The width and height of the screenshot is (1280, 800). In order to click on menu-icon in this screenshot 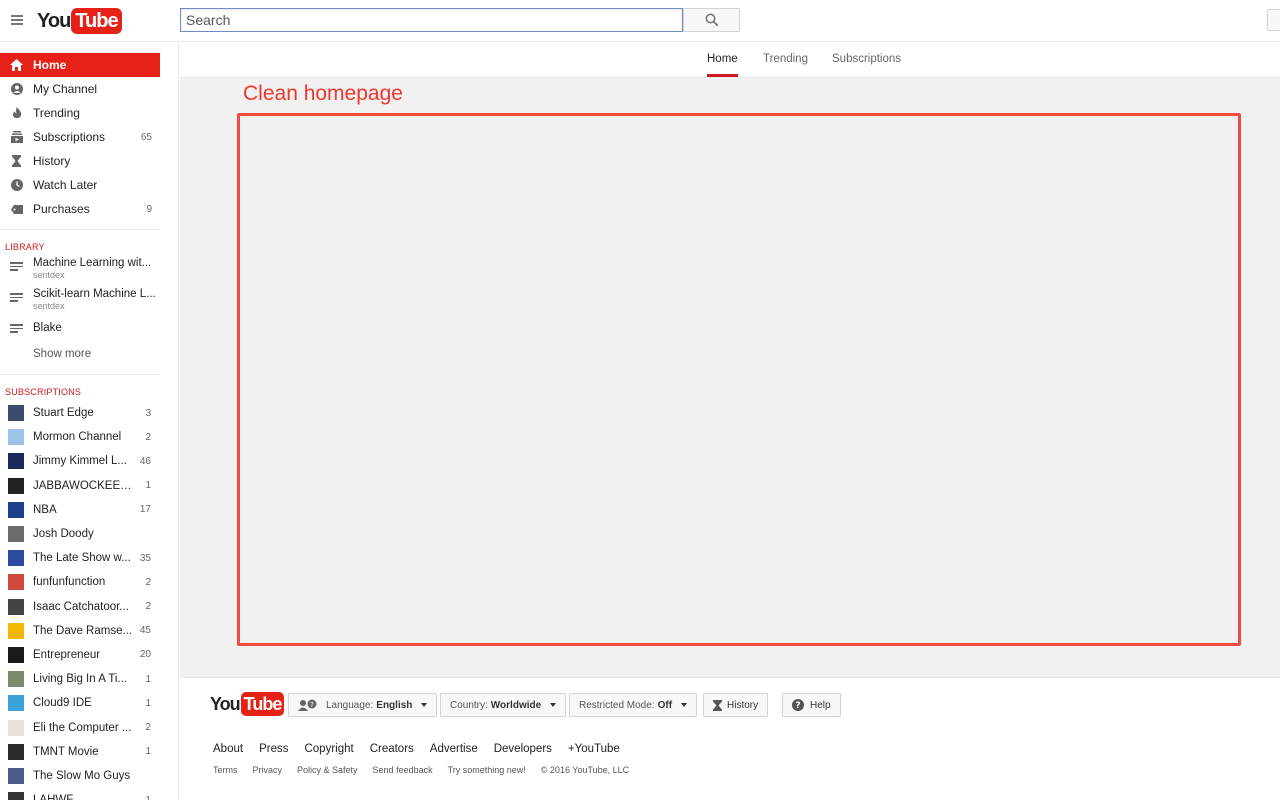, I will do `click(17, 20)`.